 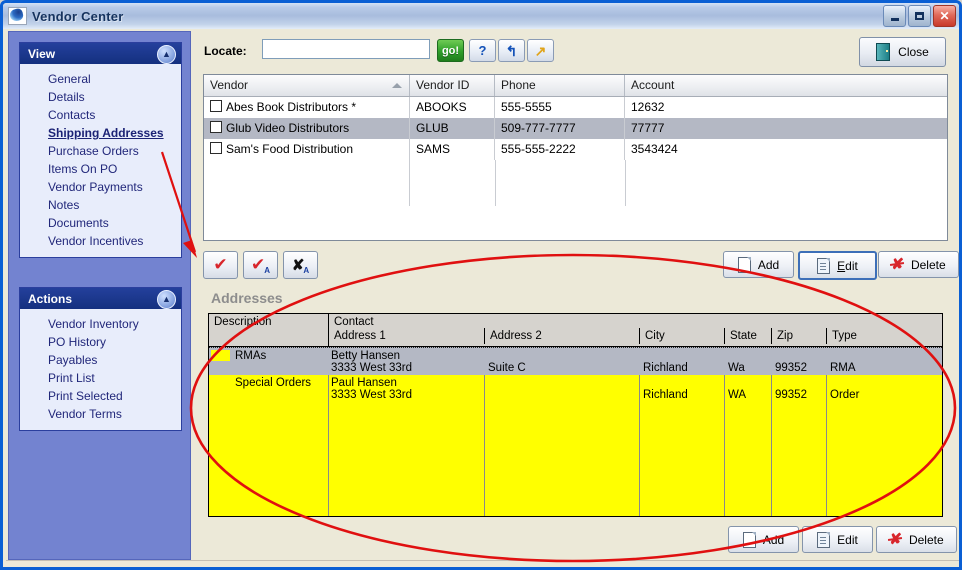 I want to click on vendor-cell-phone: 555-5555, so click(x=560, y=107).